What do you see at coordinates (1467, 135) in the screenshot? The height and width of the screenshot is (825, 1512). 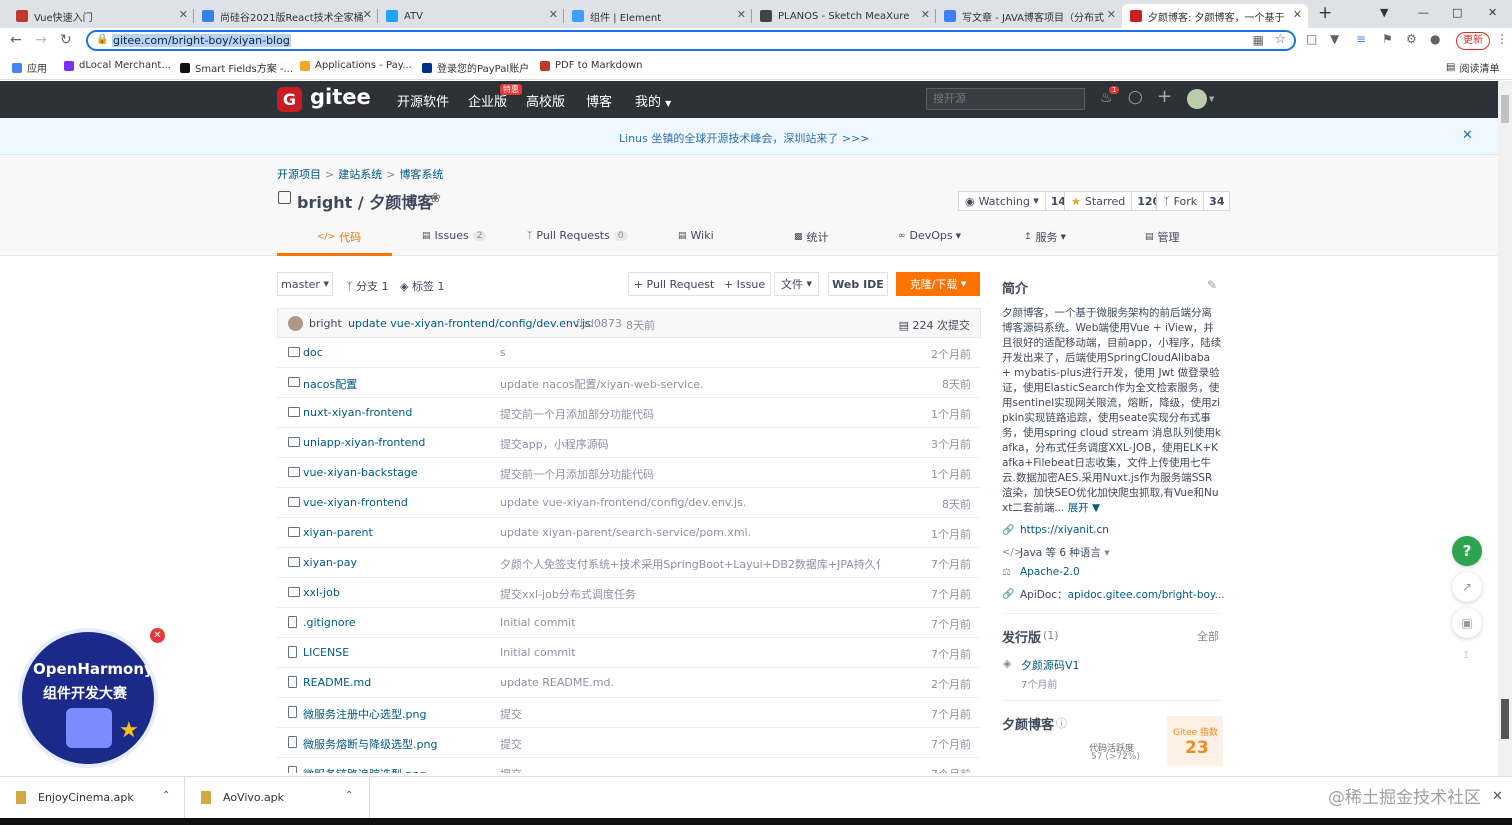 I see `close-icon: ✕` at bounding box center [1467, 135].